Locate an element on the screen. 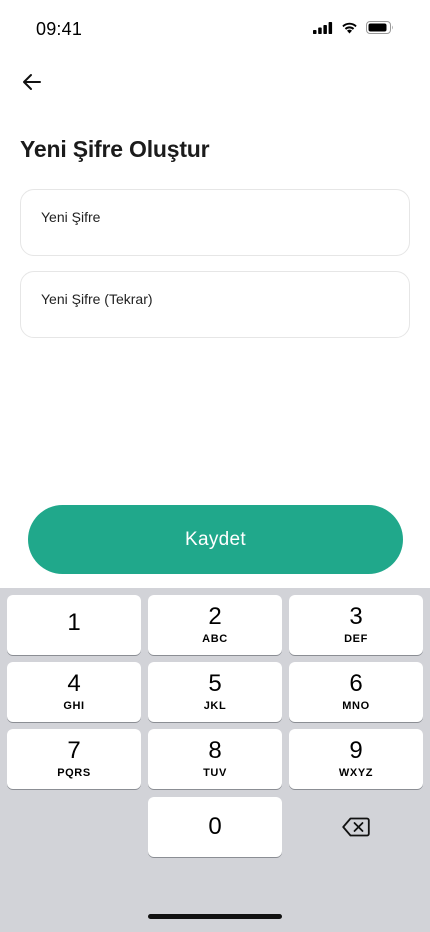 Image resolution: width=430 pixels, height=932 pixels. key-6: 6 MNO is located at coordinates (356, 692).